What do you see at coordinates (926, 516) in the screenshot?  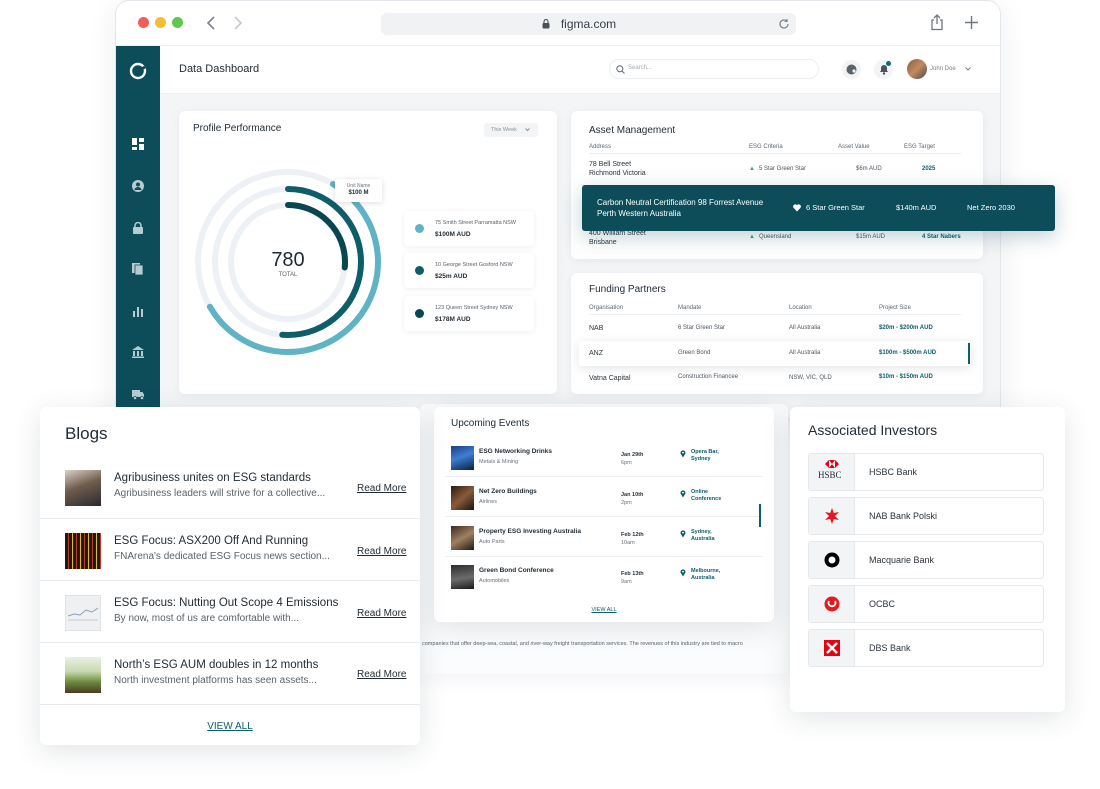 I see `investor-item: NAB Bank Polski` at bounding box center [926, 516].